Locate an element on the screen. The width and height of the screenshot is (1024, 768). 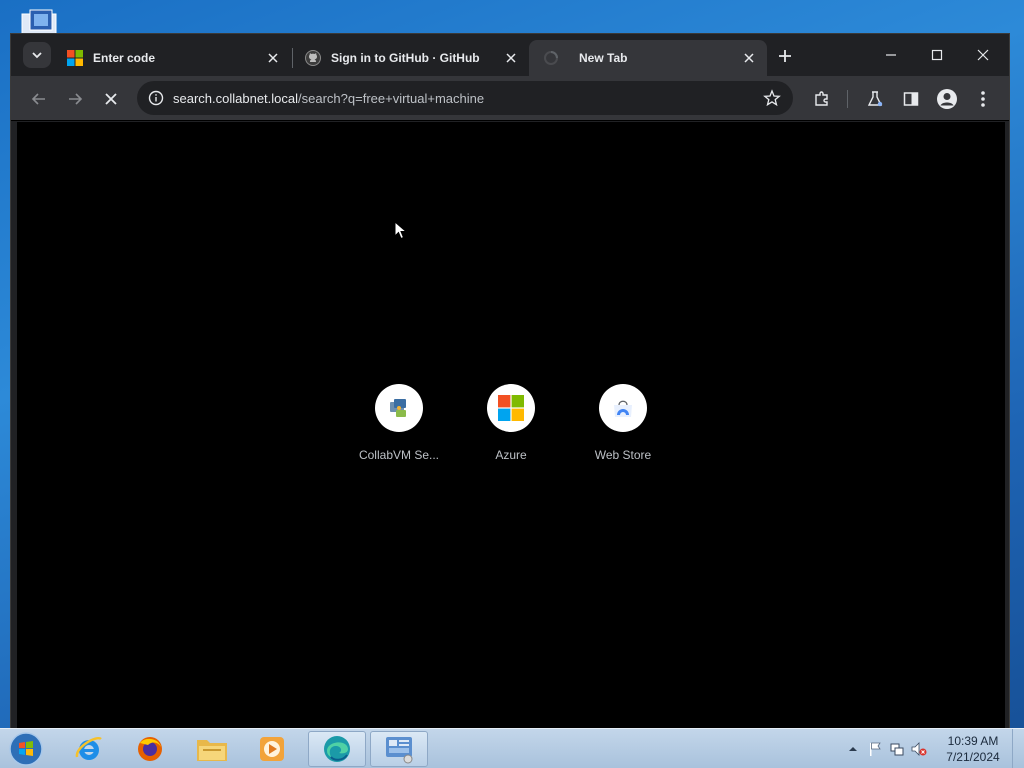
taskbar-internet-explorer is located at coordinates (89, 749).